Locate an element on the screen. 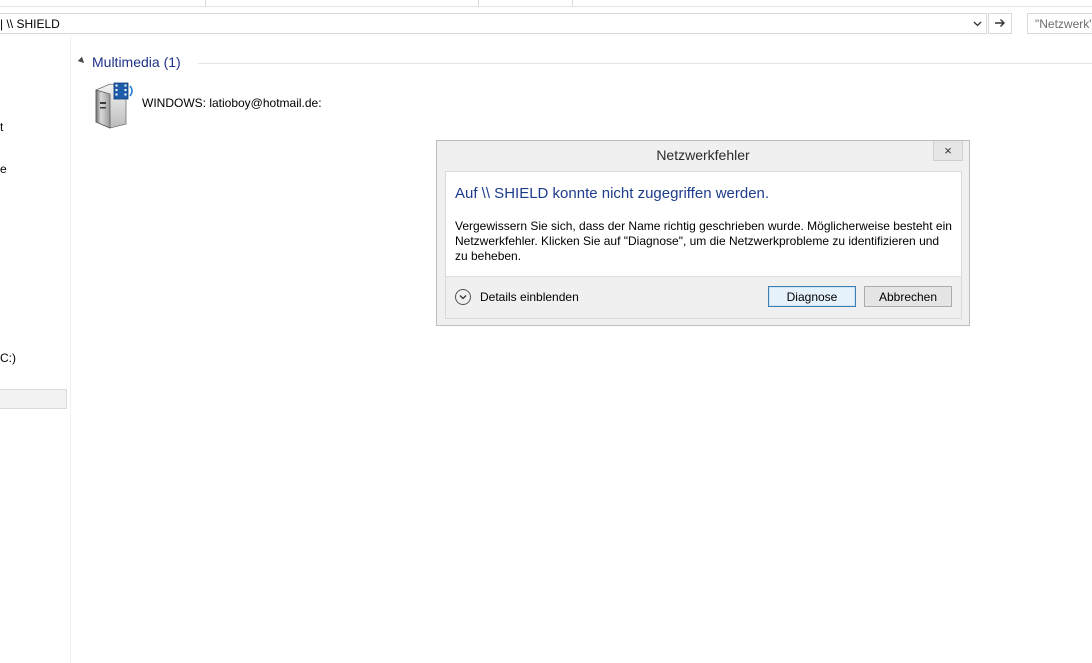 This screenshot has height=663, width=1092. media-device-icon is located at coordinates (115, 105).